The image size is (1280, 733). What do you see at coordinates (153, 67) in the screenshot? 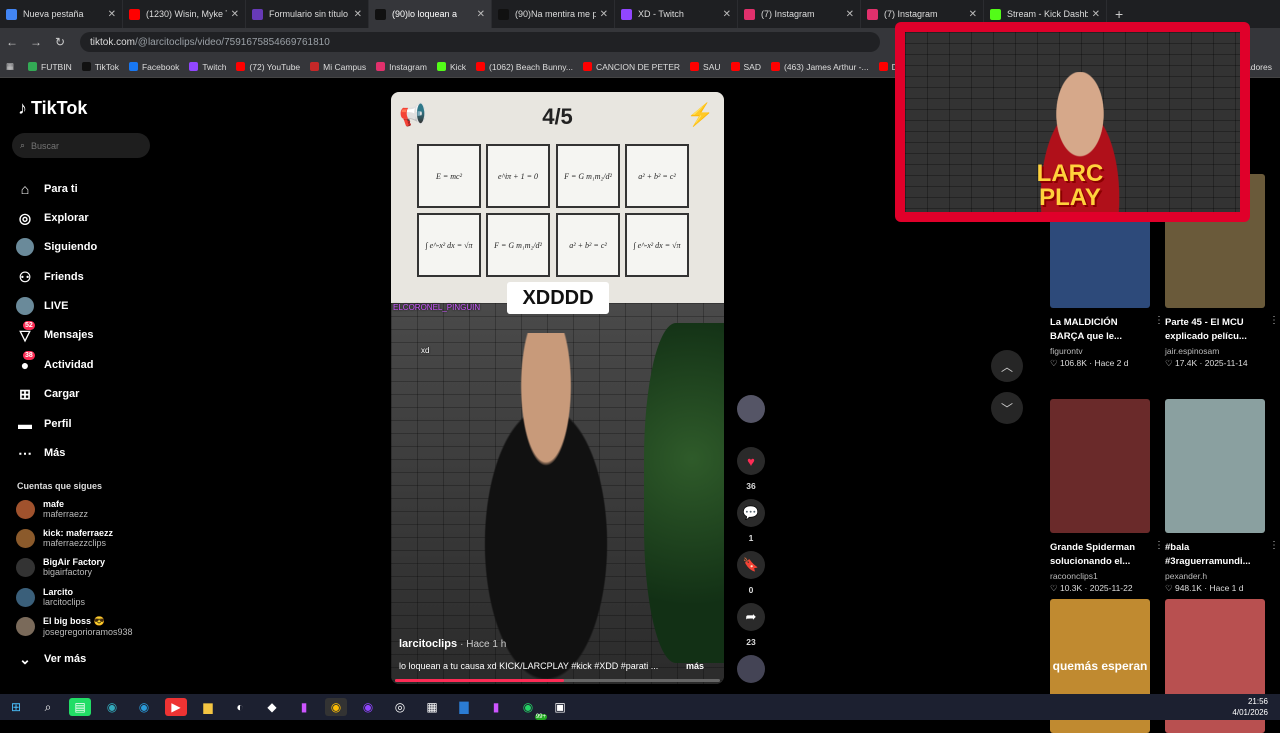
I see `bookmark-item: Facebook` at bounding box center [153, 67].